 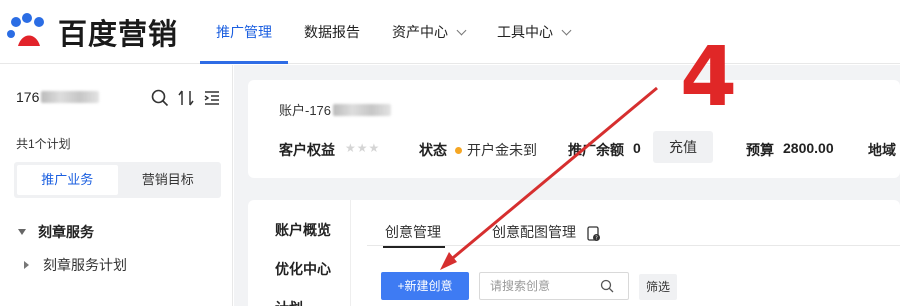 I want to click on recharge-button: 充值, so click(x=683, y=147).